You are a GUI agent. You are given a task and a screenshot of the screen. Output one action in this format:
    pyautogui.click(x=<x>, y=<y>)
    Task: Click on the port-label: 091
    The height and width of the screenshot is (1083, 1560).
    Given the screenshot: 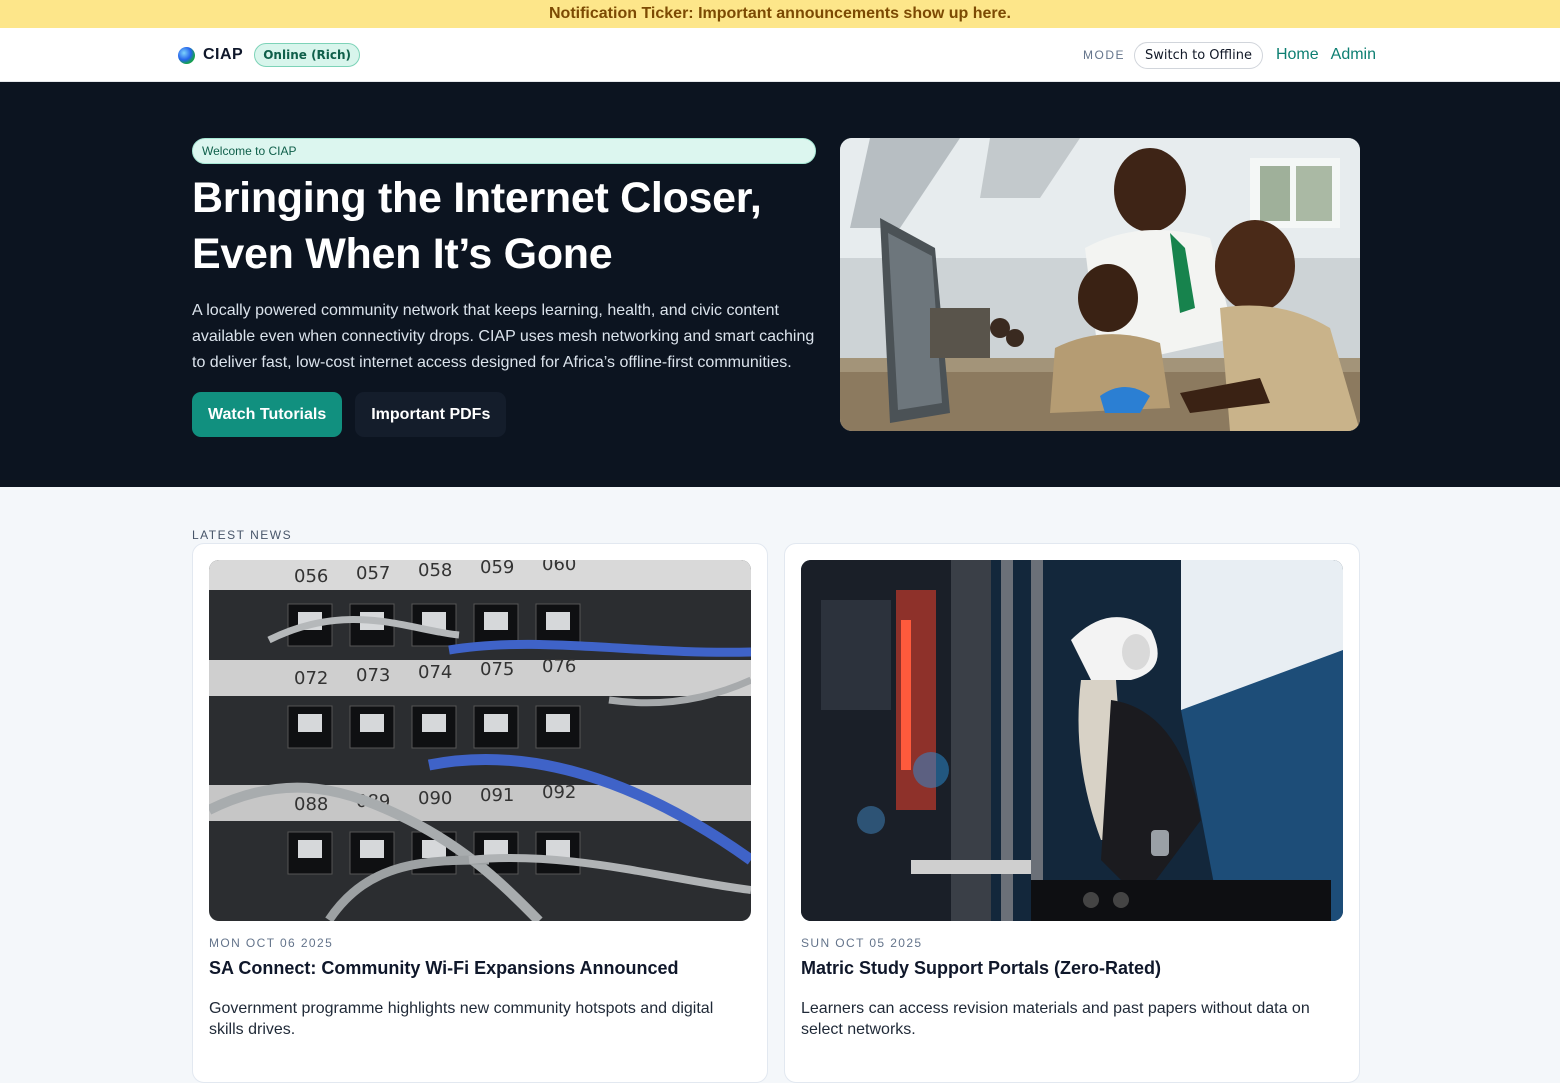 What is the action you would take?
    pyautogui.click(x=497, y=795)
    